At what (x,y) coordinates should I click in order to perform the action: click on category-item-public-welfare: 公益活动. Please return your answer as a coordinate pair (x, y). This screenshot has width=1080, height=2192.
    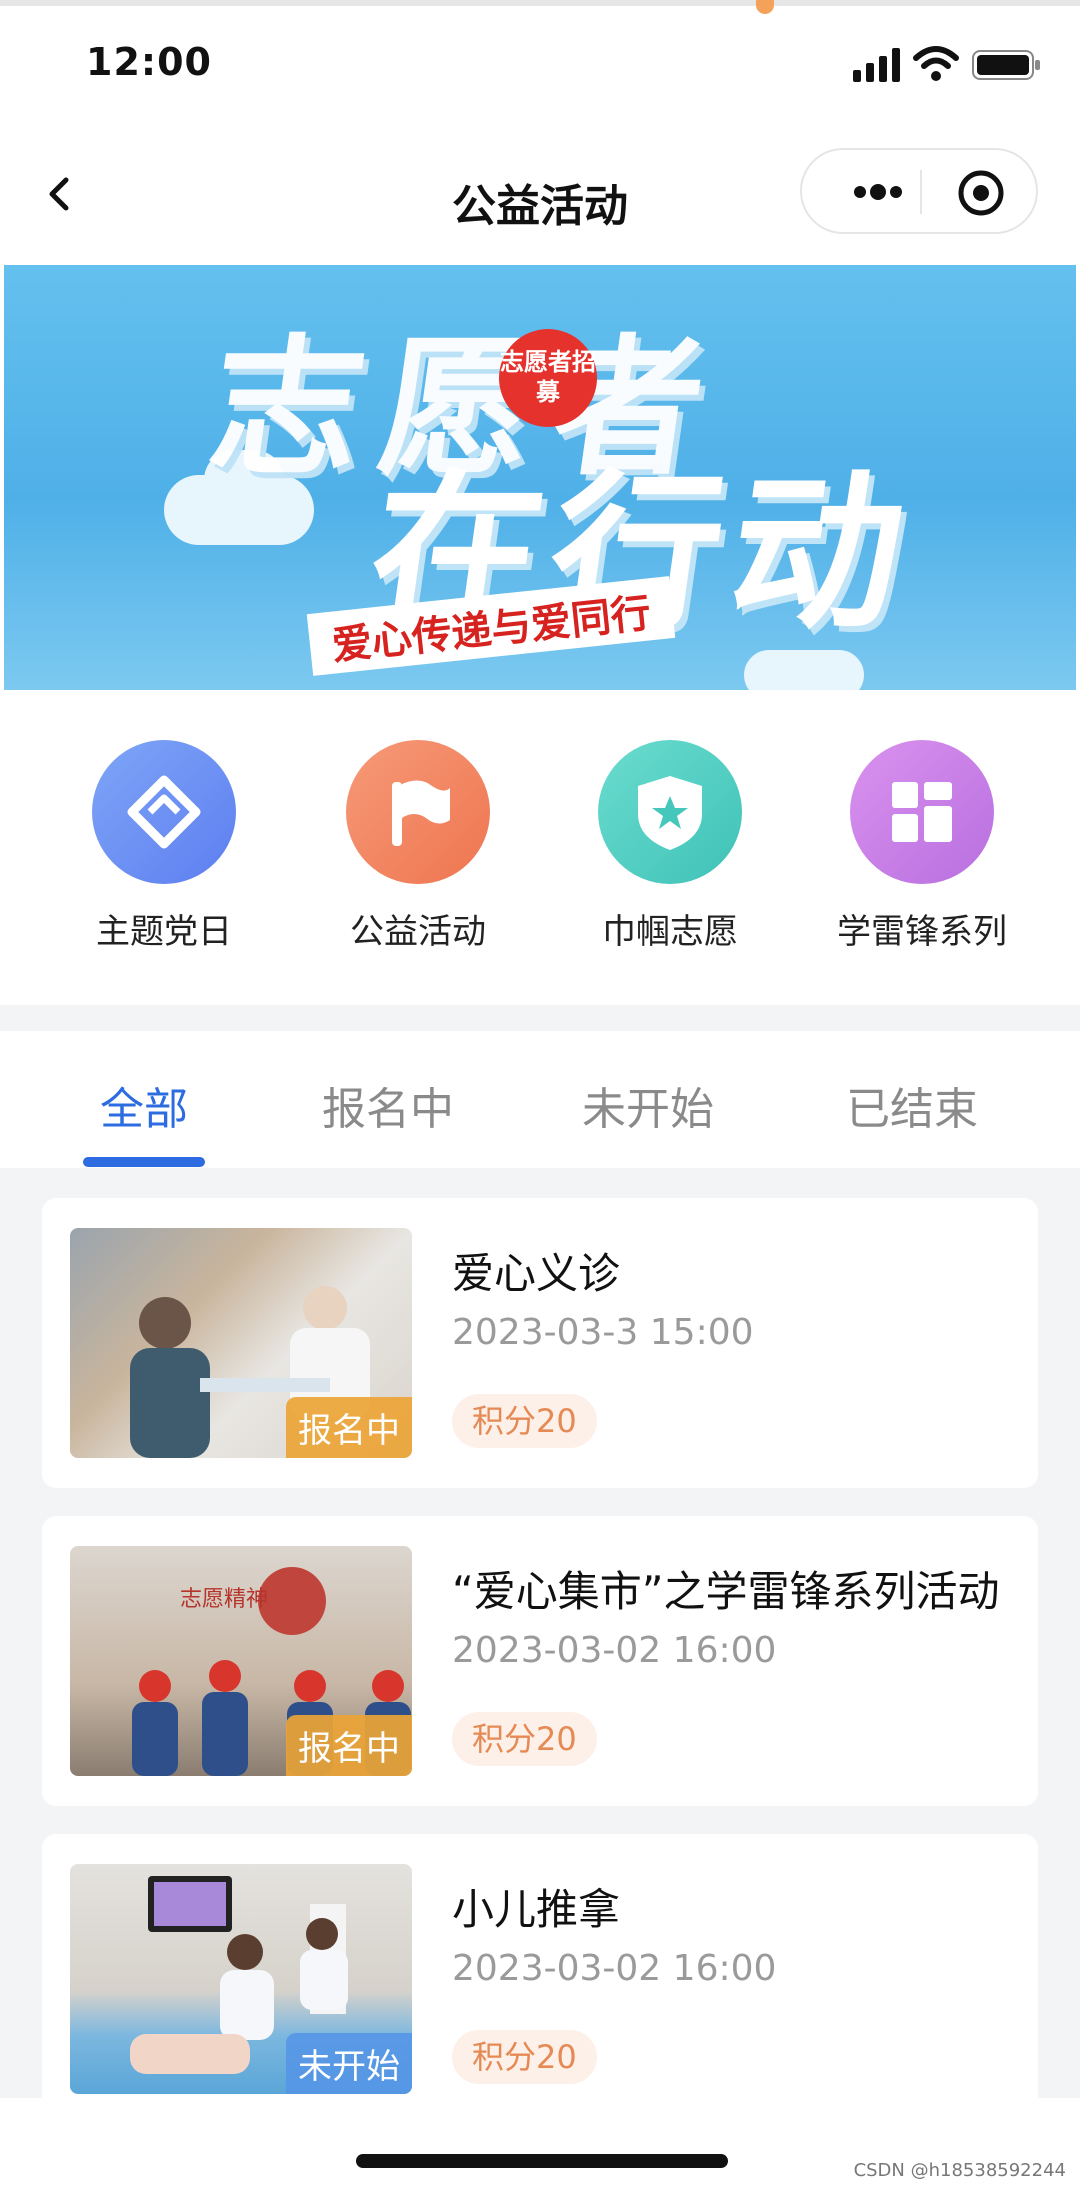
    Looking at the image, I should click on (418, 846).